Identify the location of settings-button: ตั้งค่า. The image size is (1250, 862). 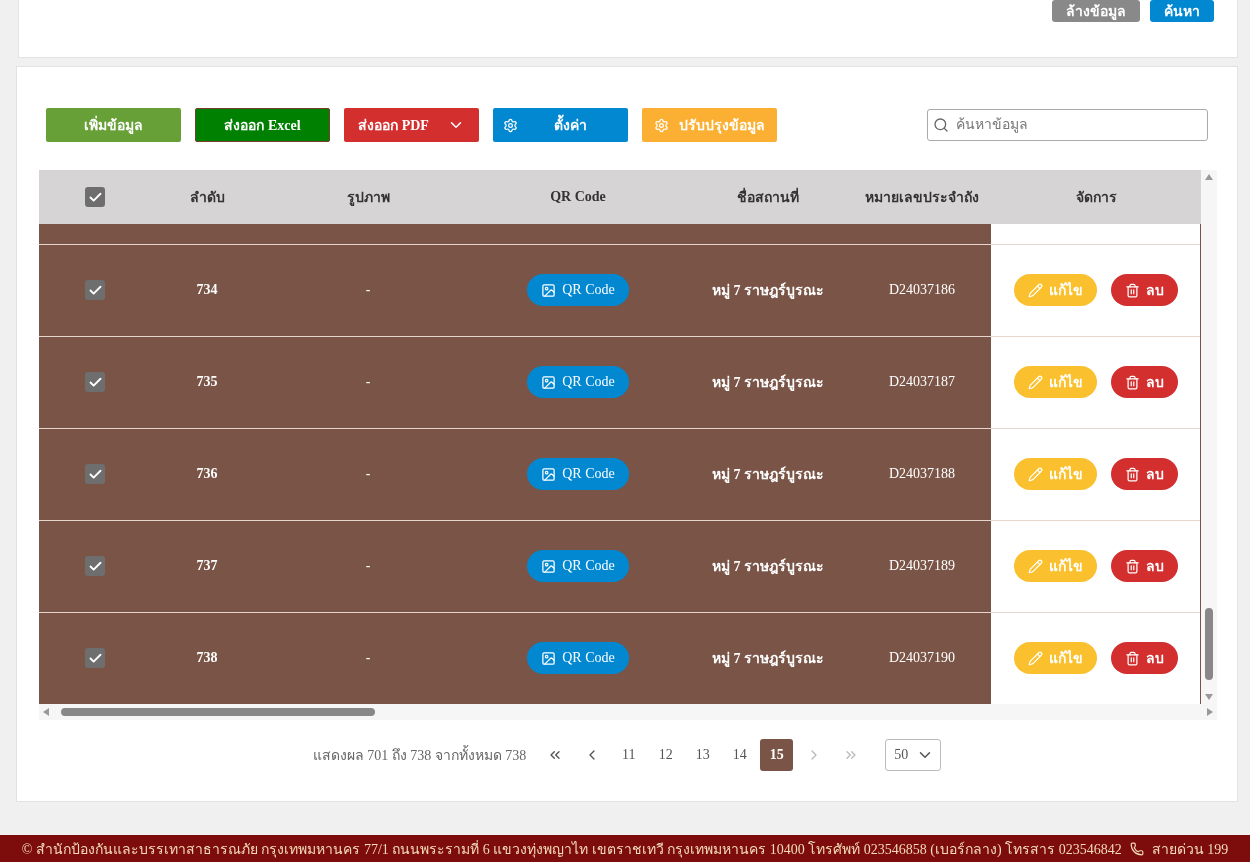
(560, 125).